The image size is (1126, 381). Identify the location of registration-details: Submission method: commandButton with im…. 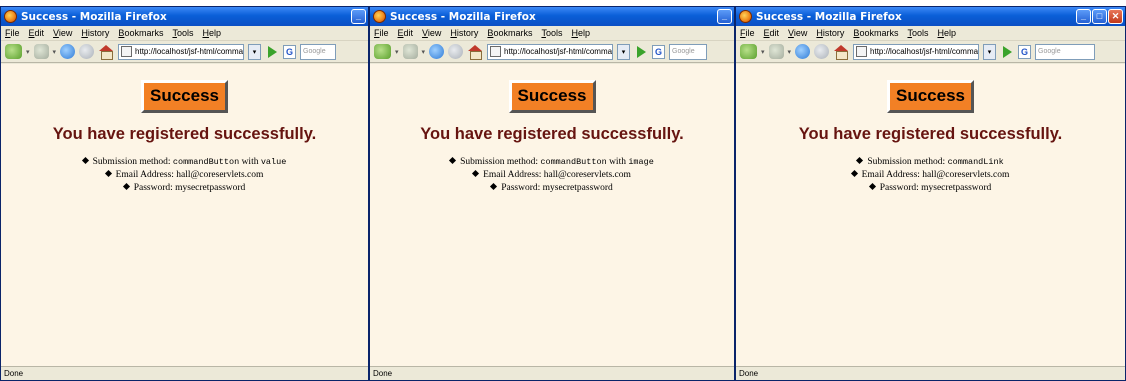
(552, 175).